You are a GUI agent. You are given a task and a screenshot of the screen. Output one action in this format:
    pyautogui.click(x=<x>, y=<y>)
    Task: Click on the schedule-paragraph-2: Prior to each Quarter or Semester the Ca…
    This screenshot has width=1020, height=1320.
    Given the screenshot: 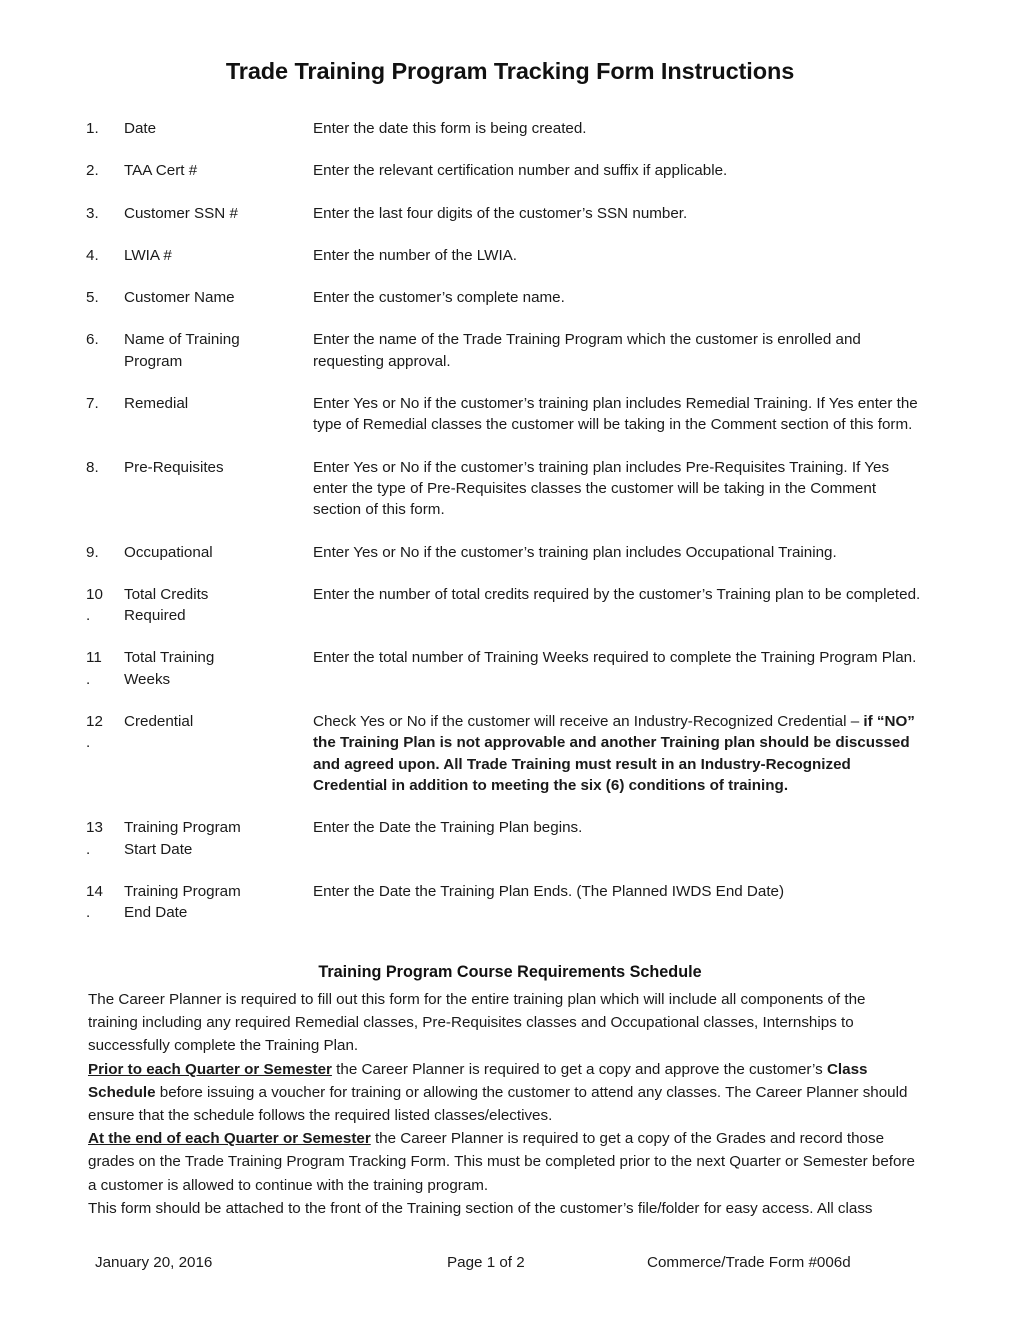 What is the action you would take?
    pyautogui.click(x=502, y=1093)
    